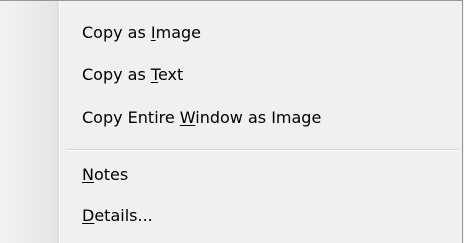 This screenshot has height=243, width=464. Describe the element at coordinates (154, 74) in the screenshot. I see `menu-item-access-key: T` at that location.